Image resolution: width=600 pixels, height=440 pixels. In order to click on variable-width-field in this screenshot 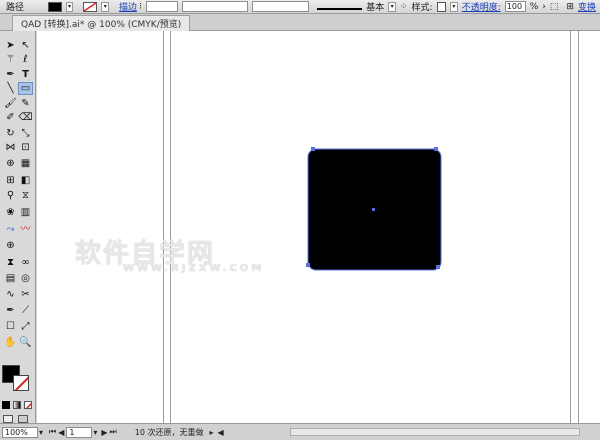, I will do `click(215, 6)`.